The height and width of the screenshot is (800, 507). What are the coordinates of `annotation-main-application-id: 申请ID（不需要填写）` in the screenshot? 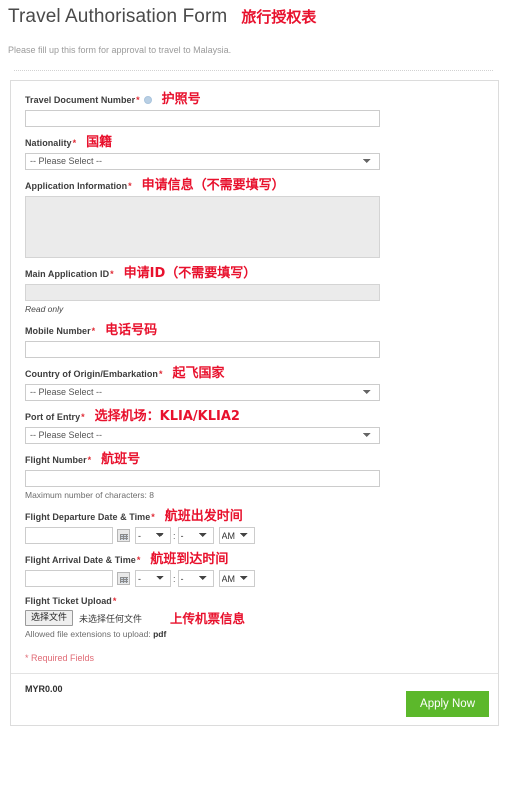 It's located at (190, 273).